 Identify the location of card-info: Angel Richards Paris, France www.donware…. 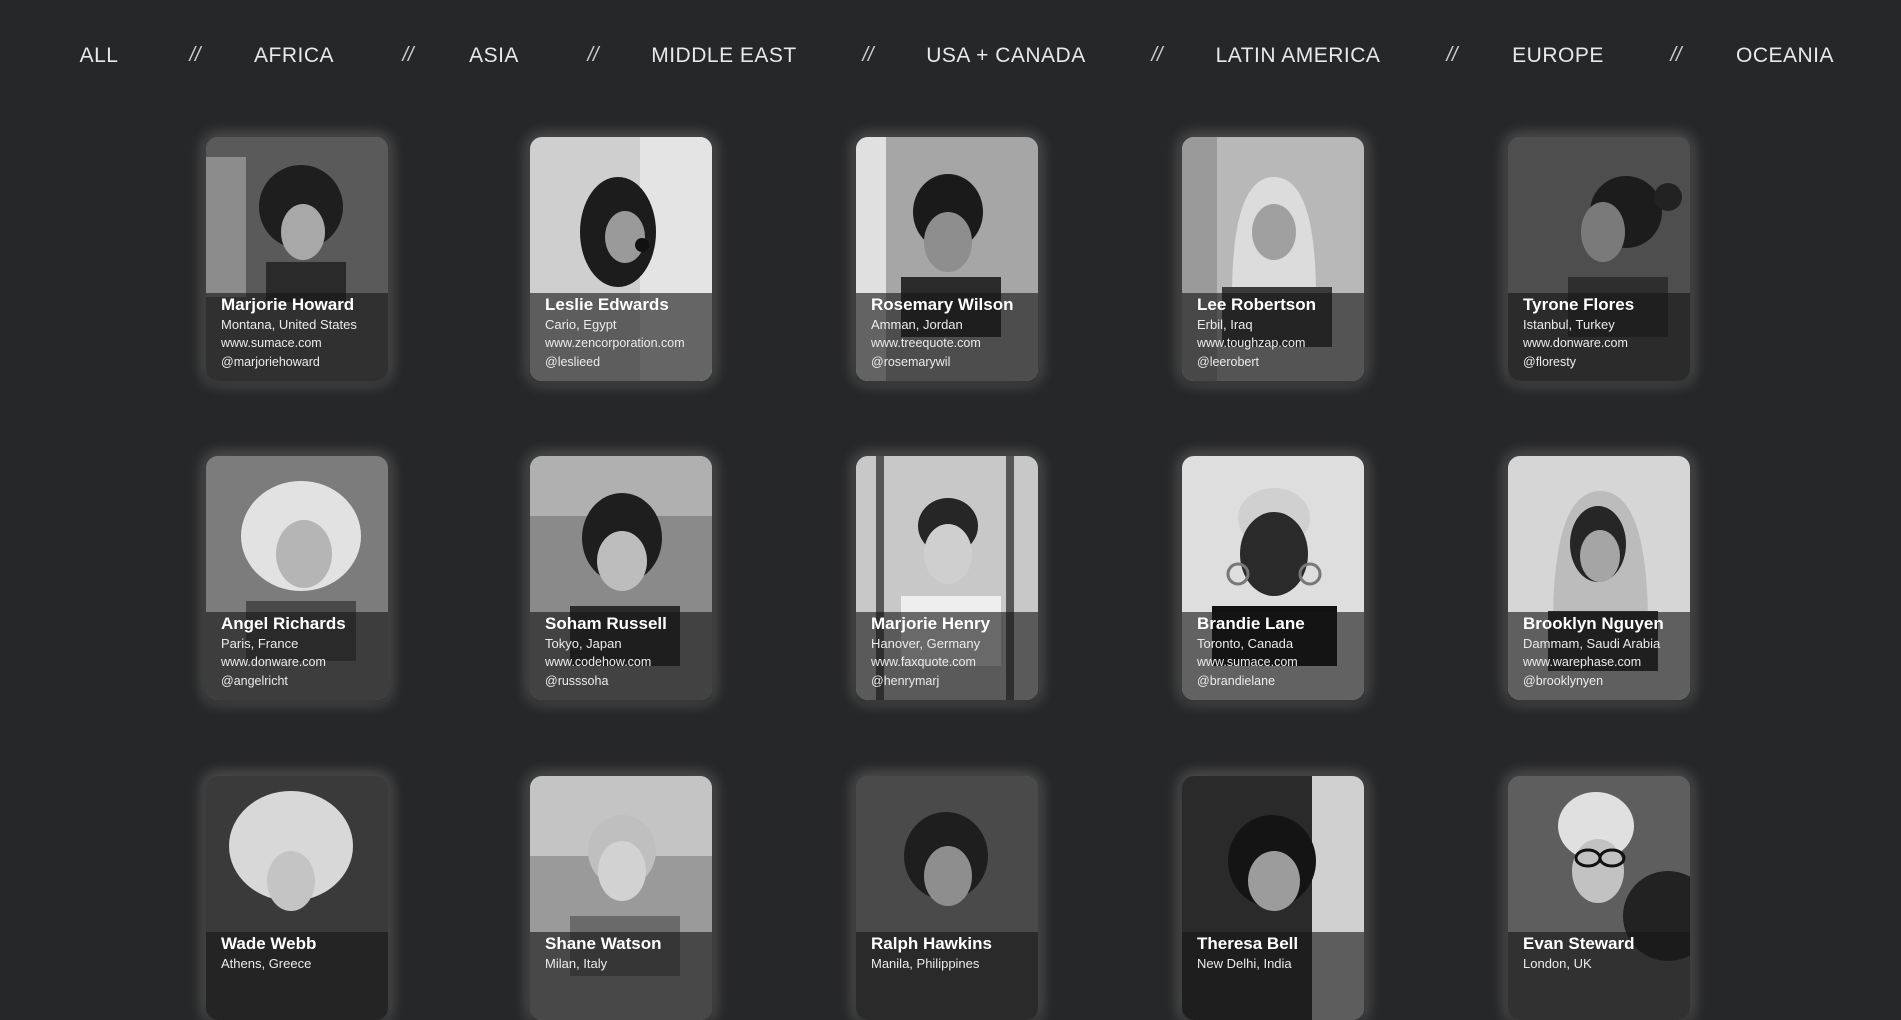
(297, 656).